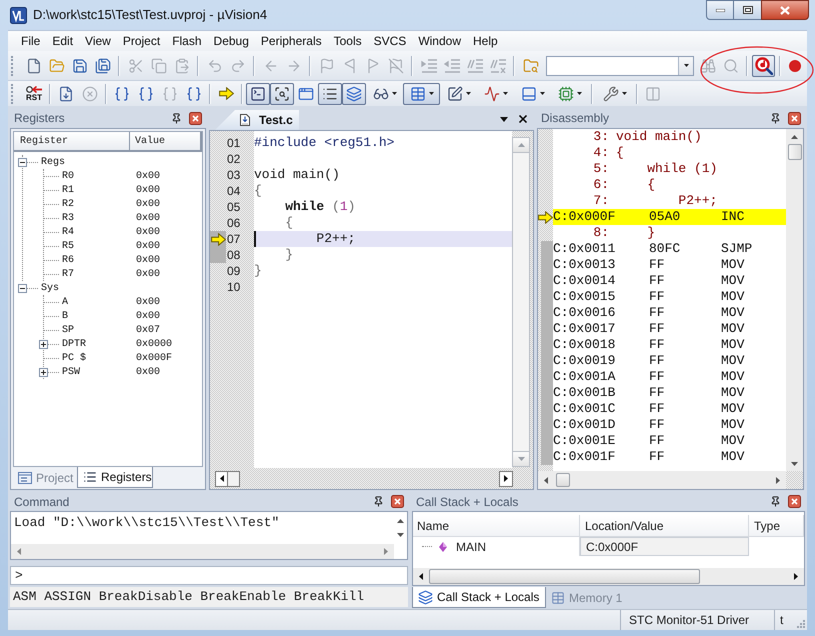  Describe the element at coordinates (90, 477) in the screenshot. I see `list-icon` at that location.